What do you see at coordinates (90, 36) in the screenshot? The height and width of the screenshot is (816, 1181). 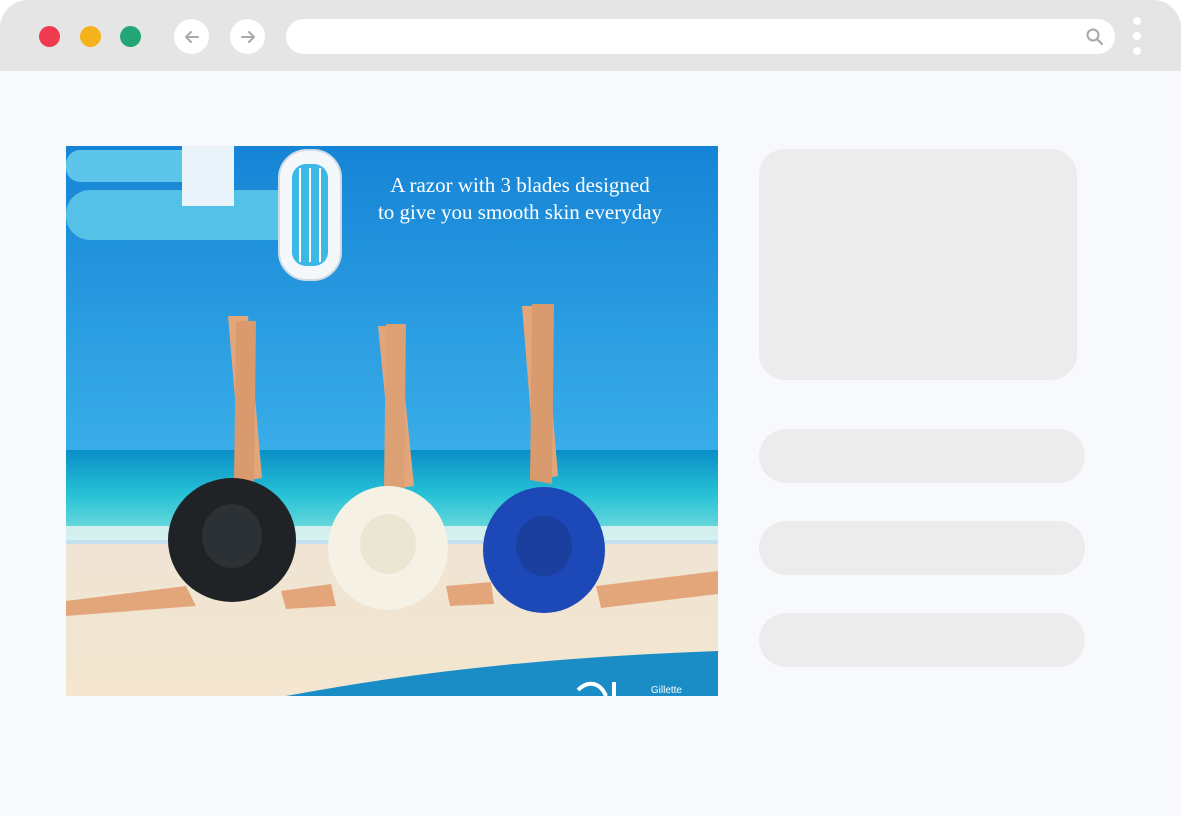 I see `minimize-window-button` at bounding box center [90, 36].